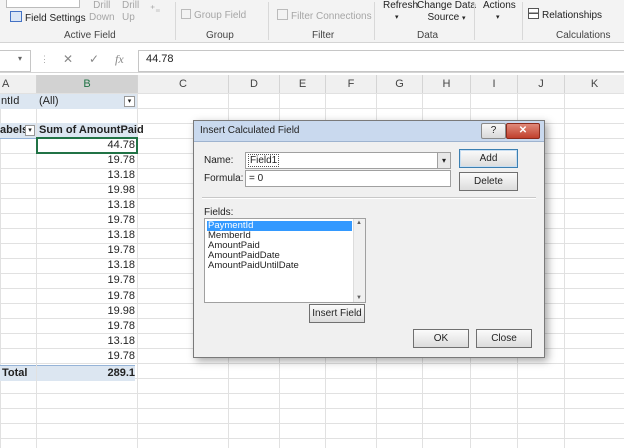 Image resolution: width=624 pixels, height=448 pixels. I want to click on column-header-f: F, so click(351, 84).